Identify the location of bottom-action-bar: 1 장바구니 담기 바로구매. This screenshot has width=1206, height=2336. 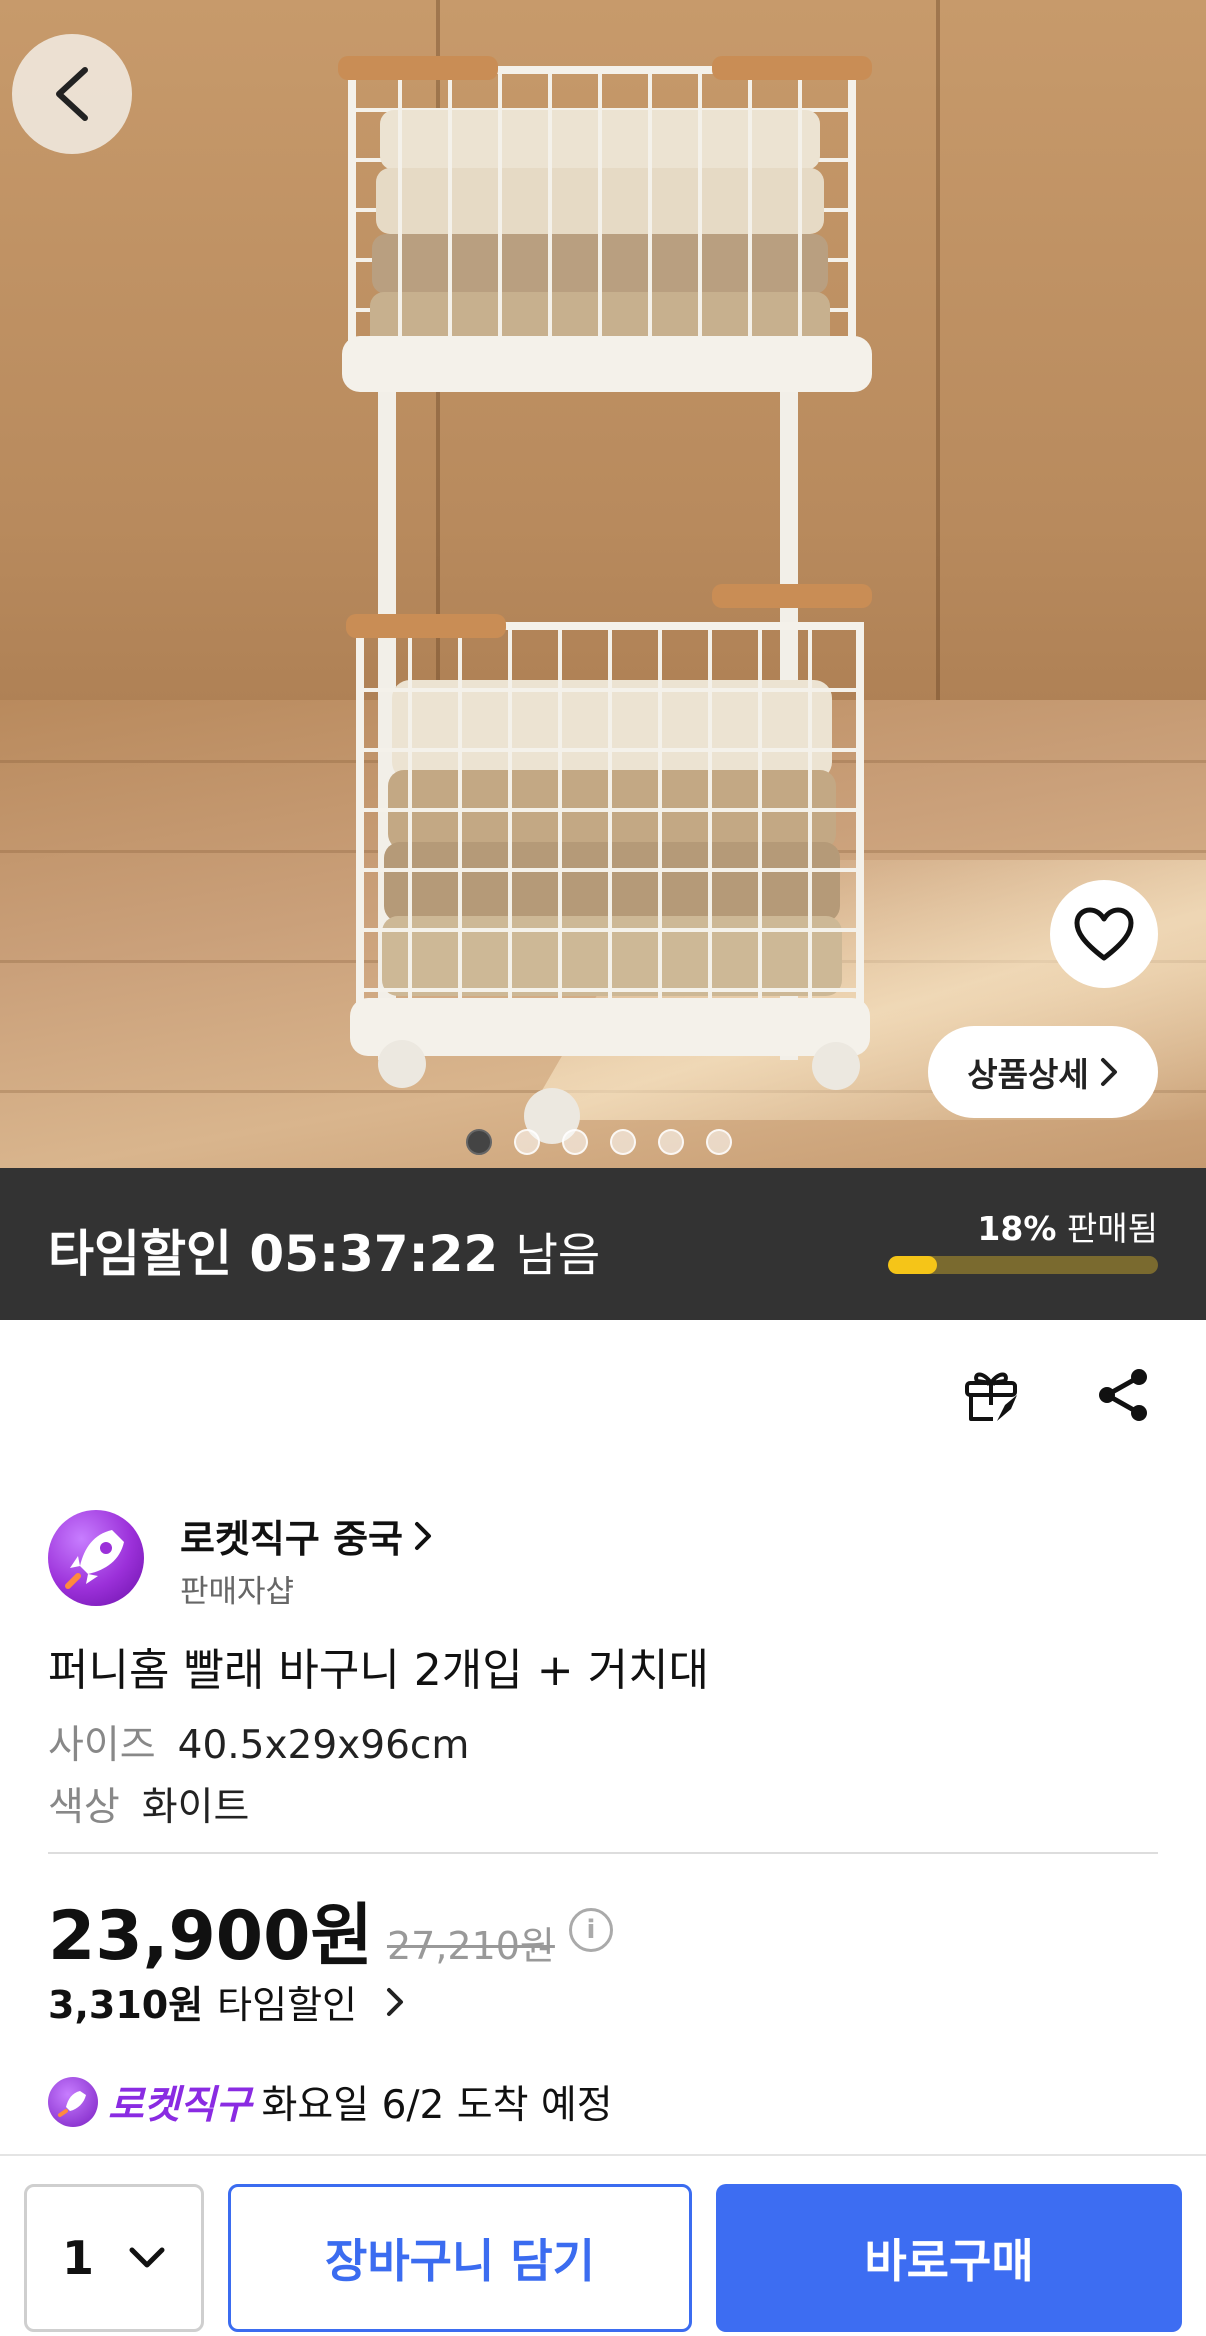
(603, 2245).